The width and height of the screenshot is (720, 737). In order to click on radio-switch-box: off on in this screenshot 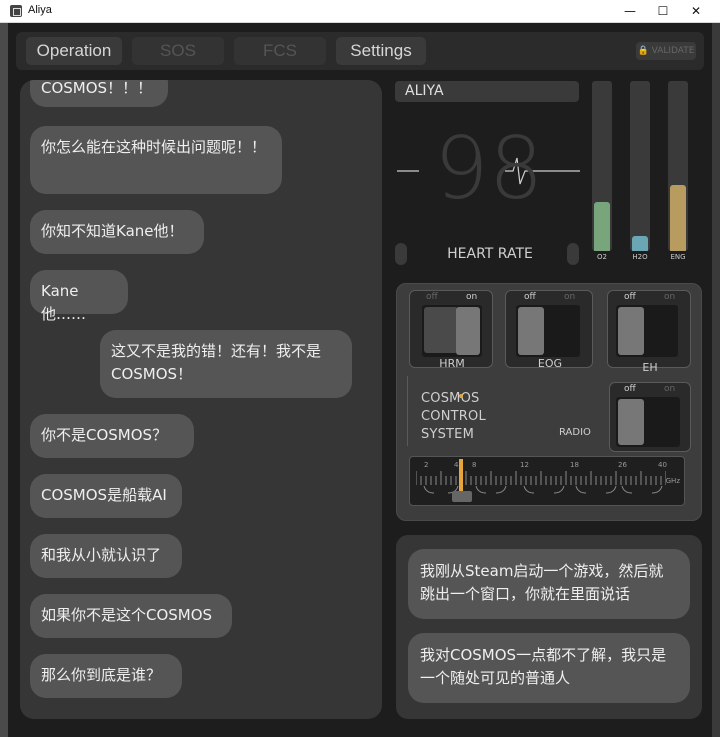, I will do `click(650, 417)`.